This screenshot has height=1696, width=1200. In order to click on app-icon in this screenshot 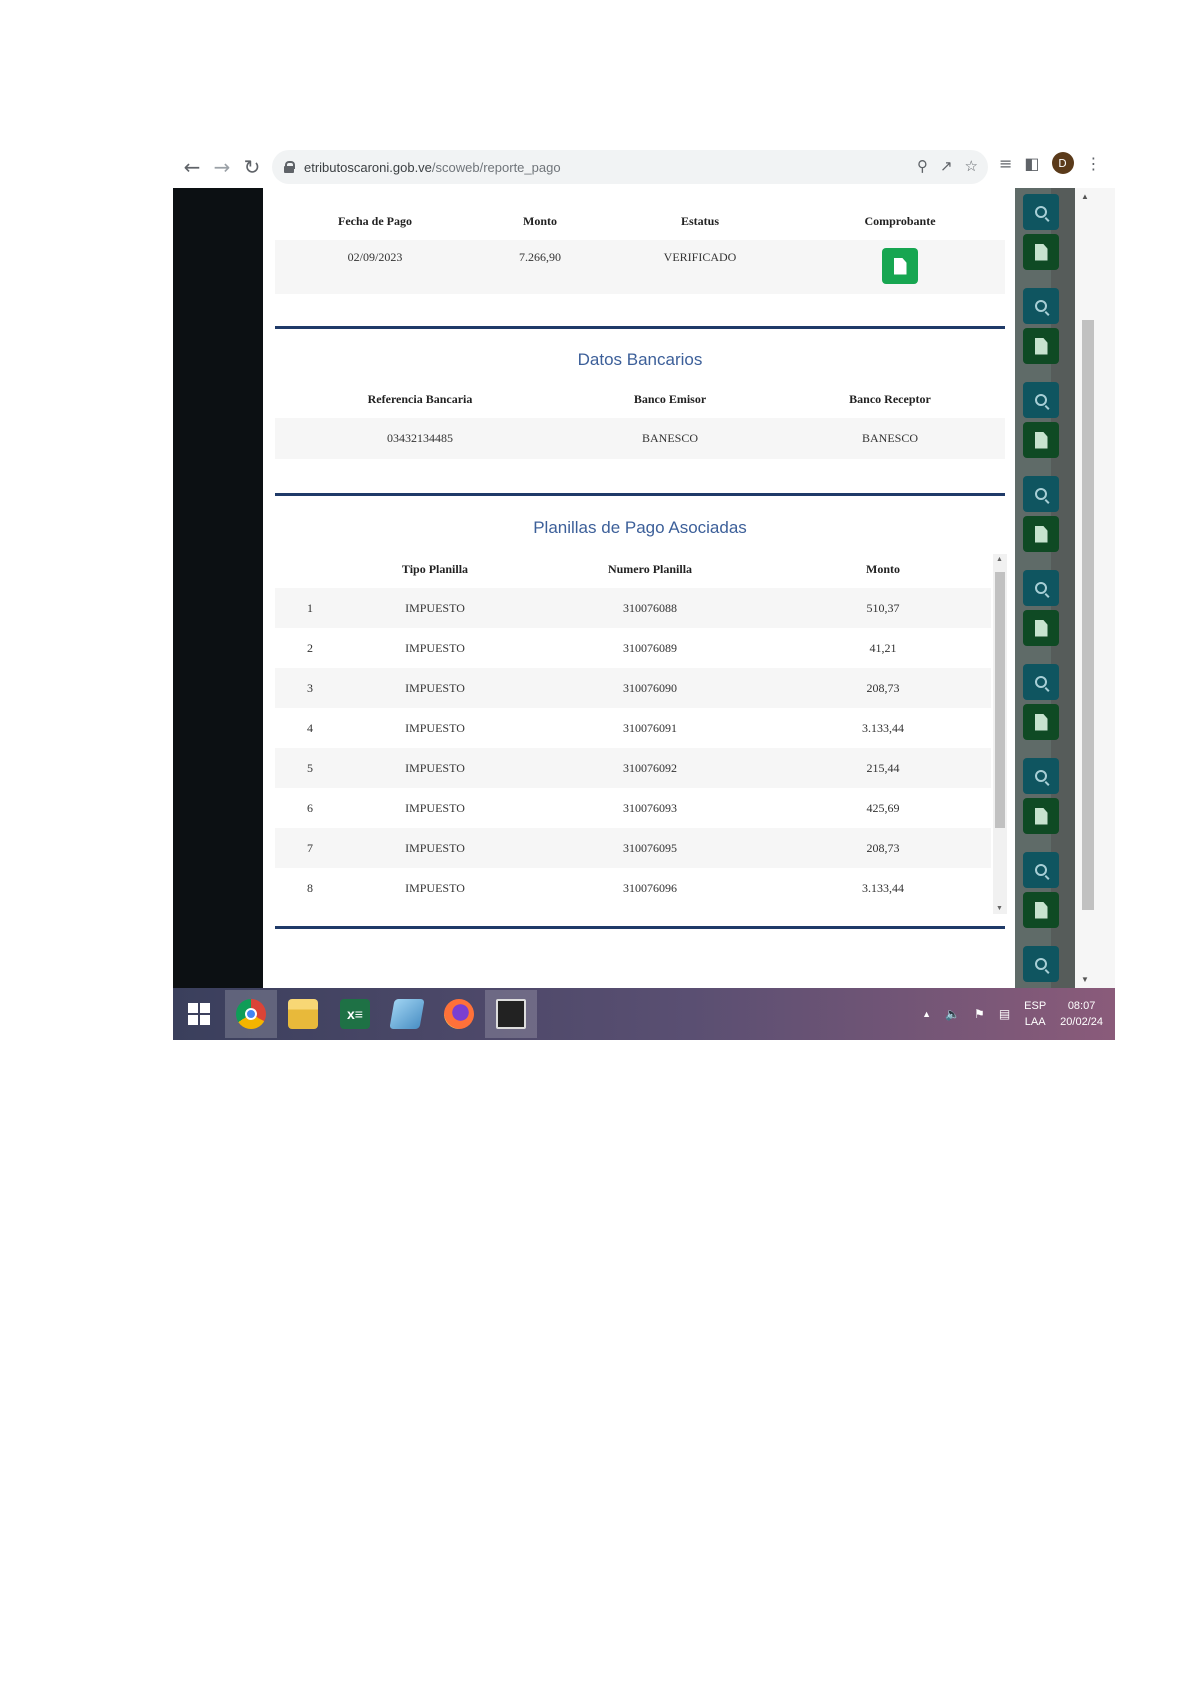, I will do `click(511, 1014)`.